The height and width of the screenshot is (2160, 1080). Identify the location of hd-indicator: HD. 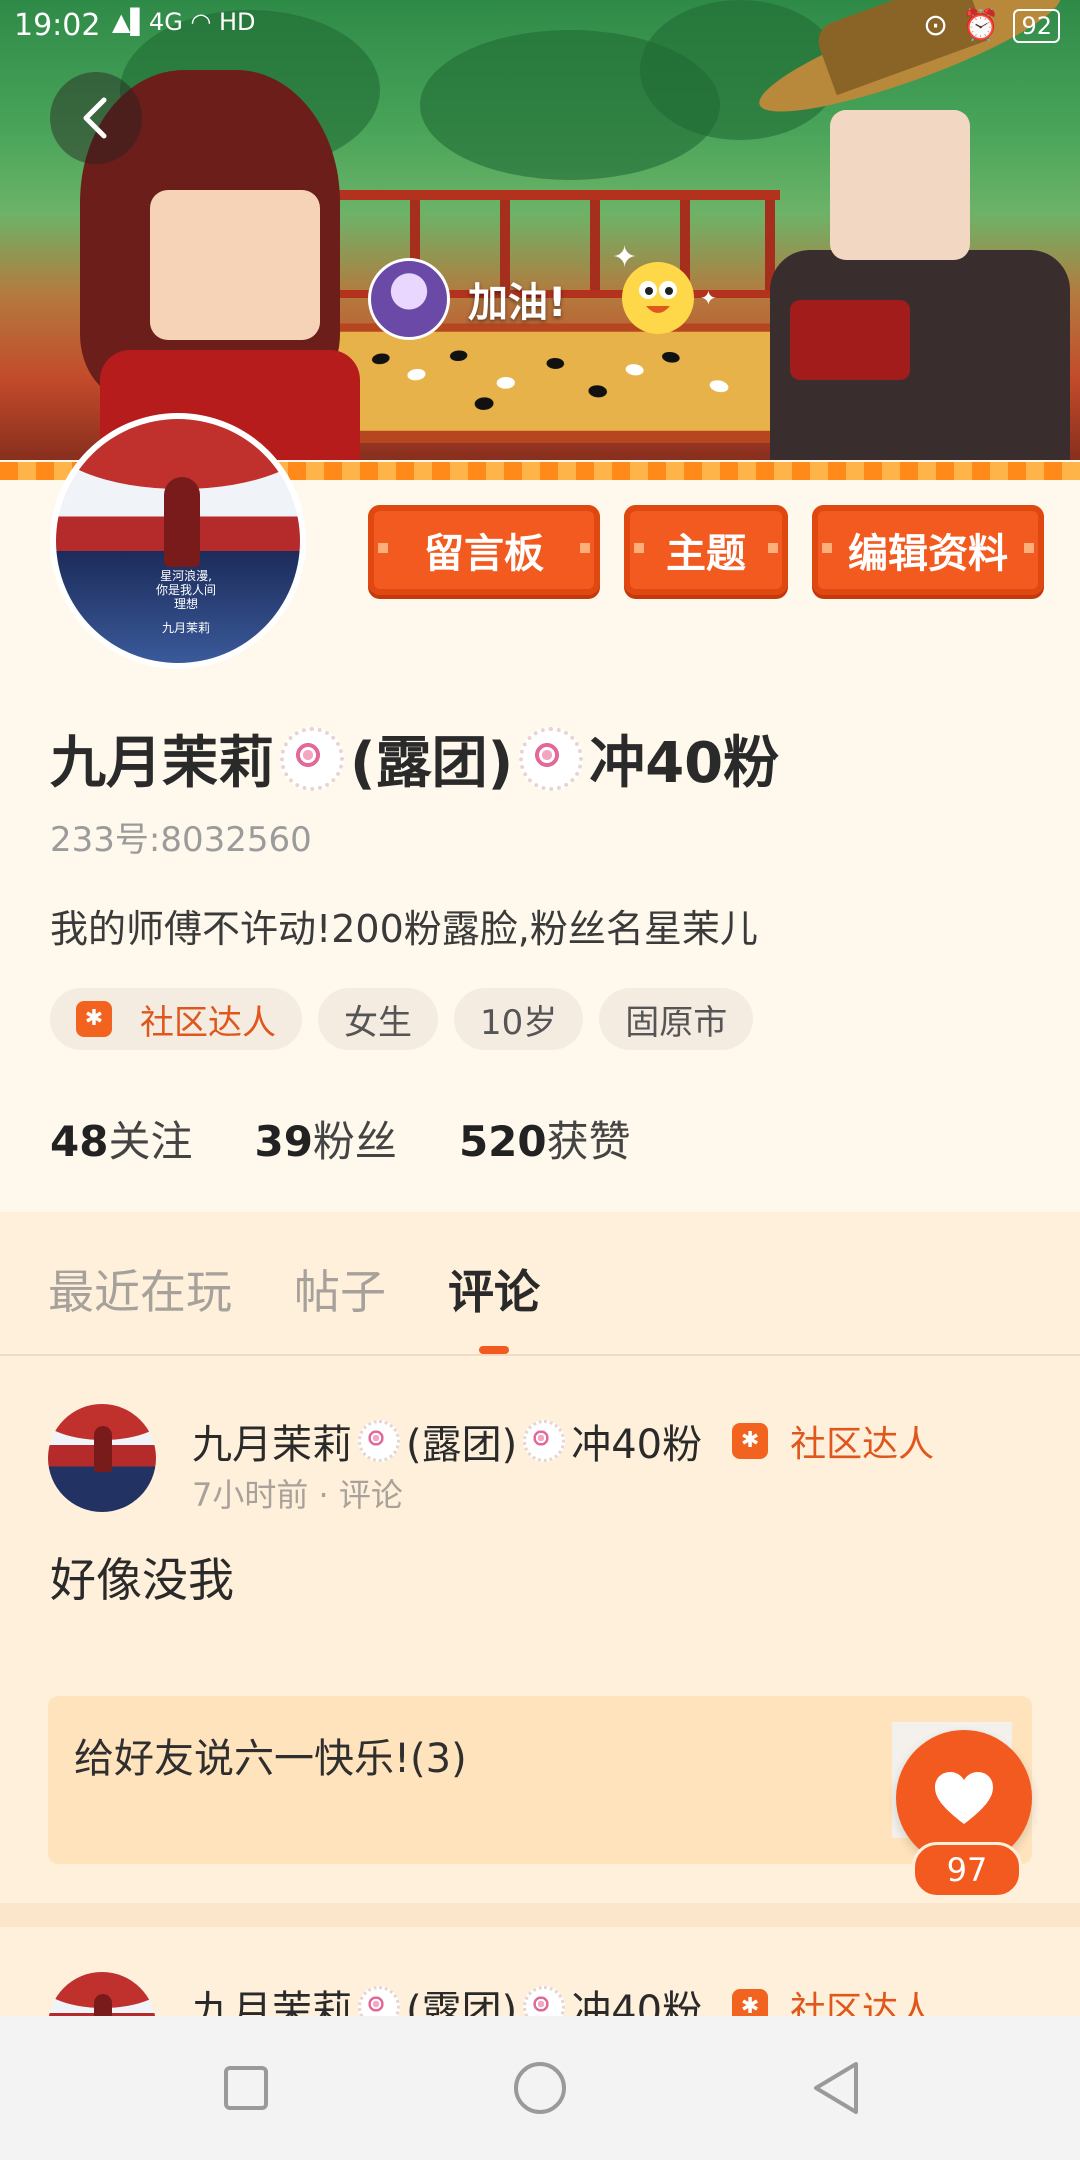
(237, 22).